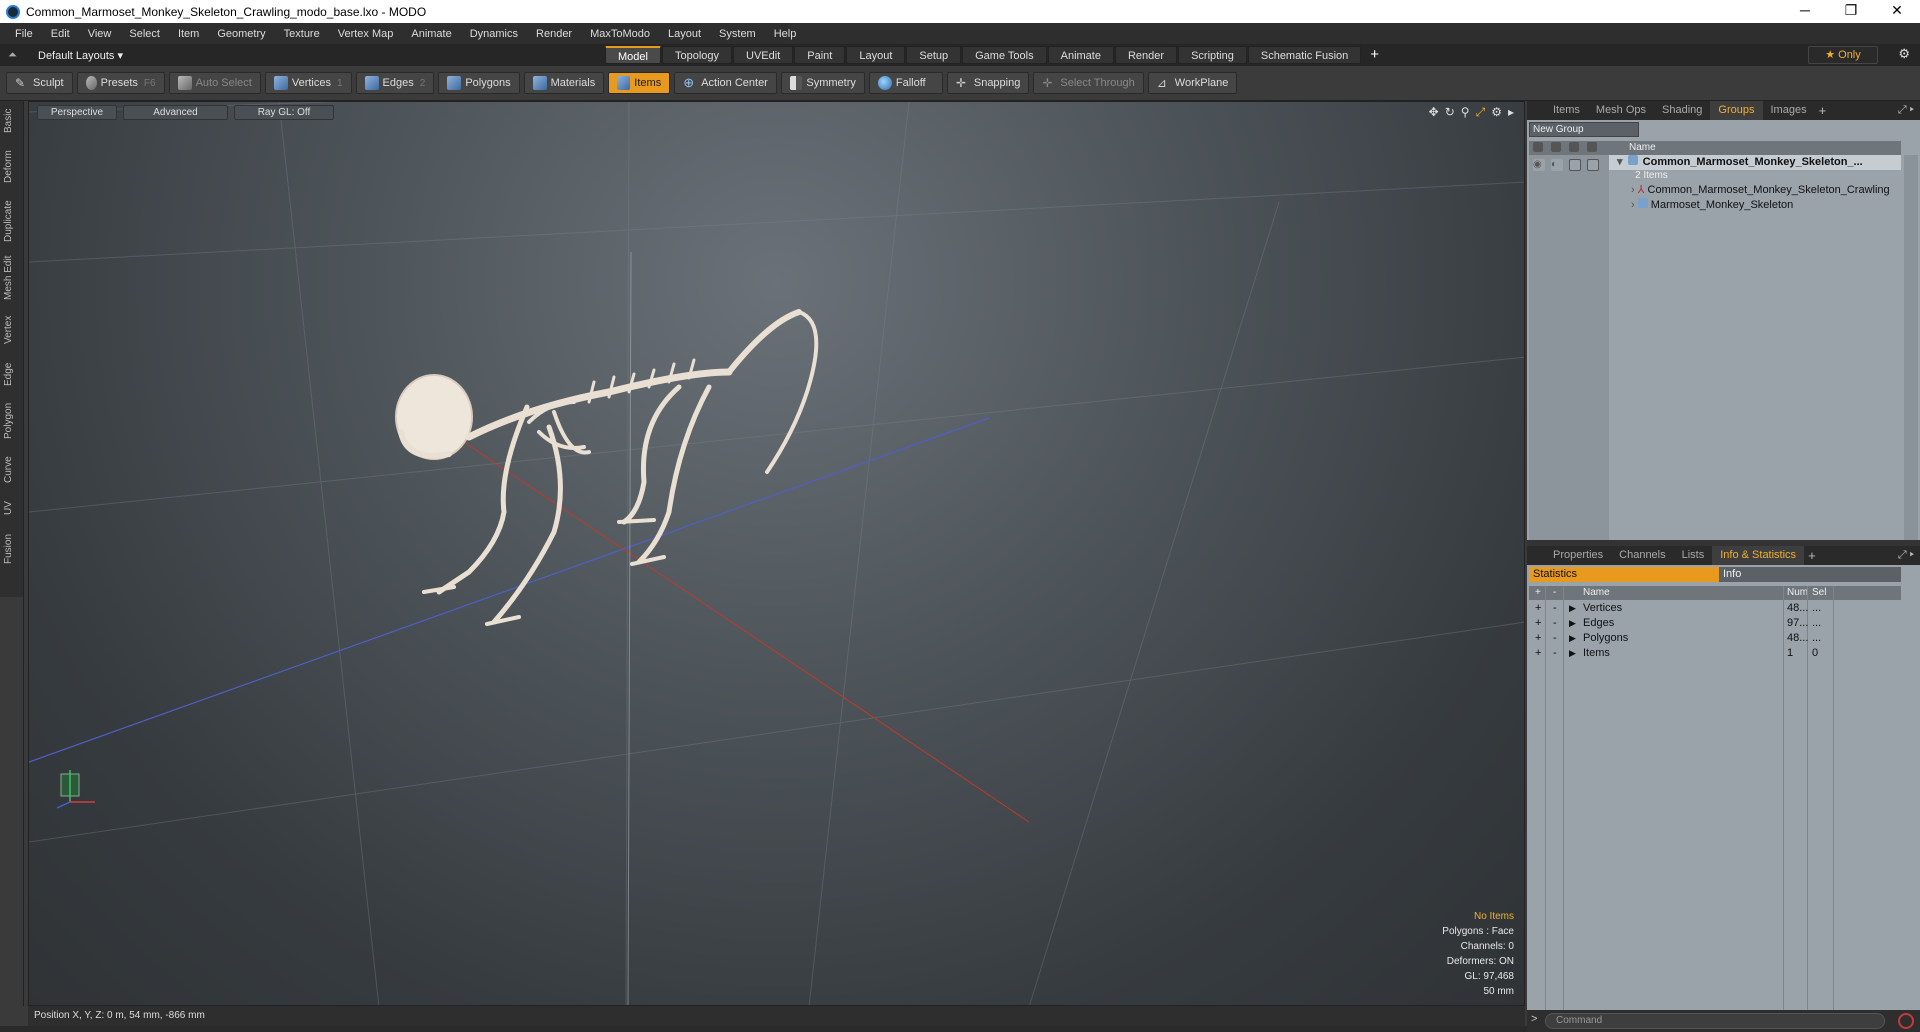 The height and width of the screenshot is (1032, 1920). I want to click on tab-uv: UV, so click(12, 508).